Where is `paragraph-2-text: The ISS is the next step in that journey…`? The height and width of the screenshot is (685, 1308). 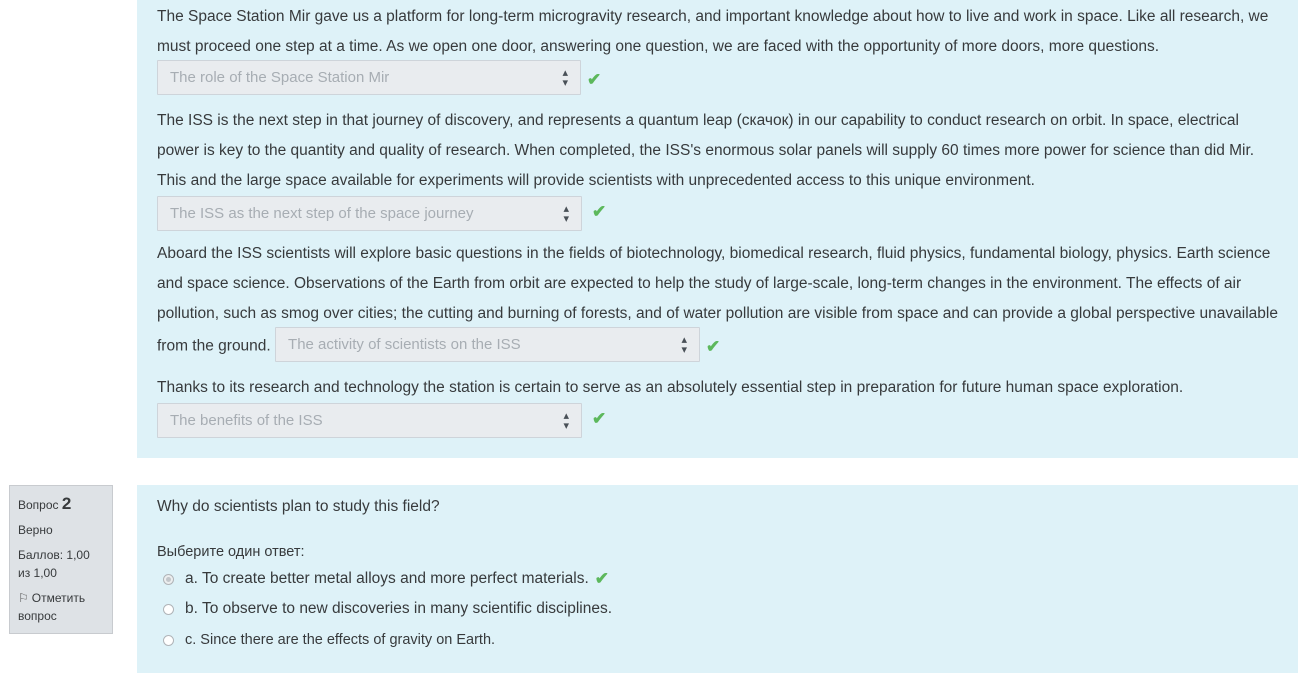 paragraph-2-text: The ISS is the next step in that journey… is located at coordinates (706, 150).